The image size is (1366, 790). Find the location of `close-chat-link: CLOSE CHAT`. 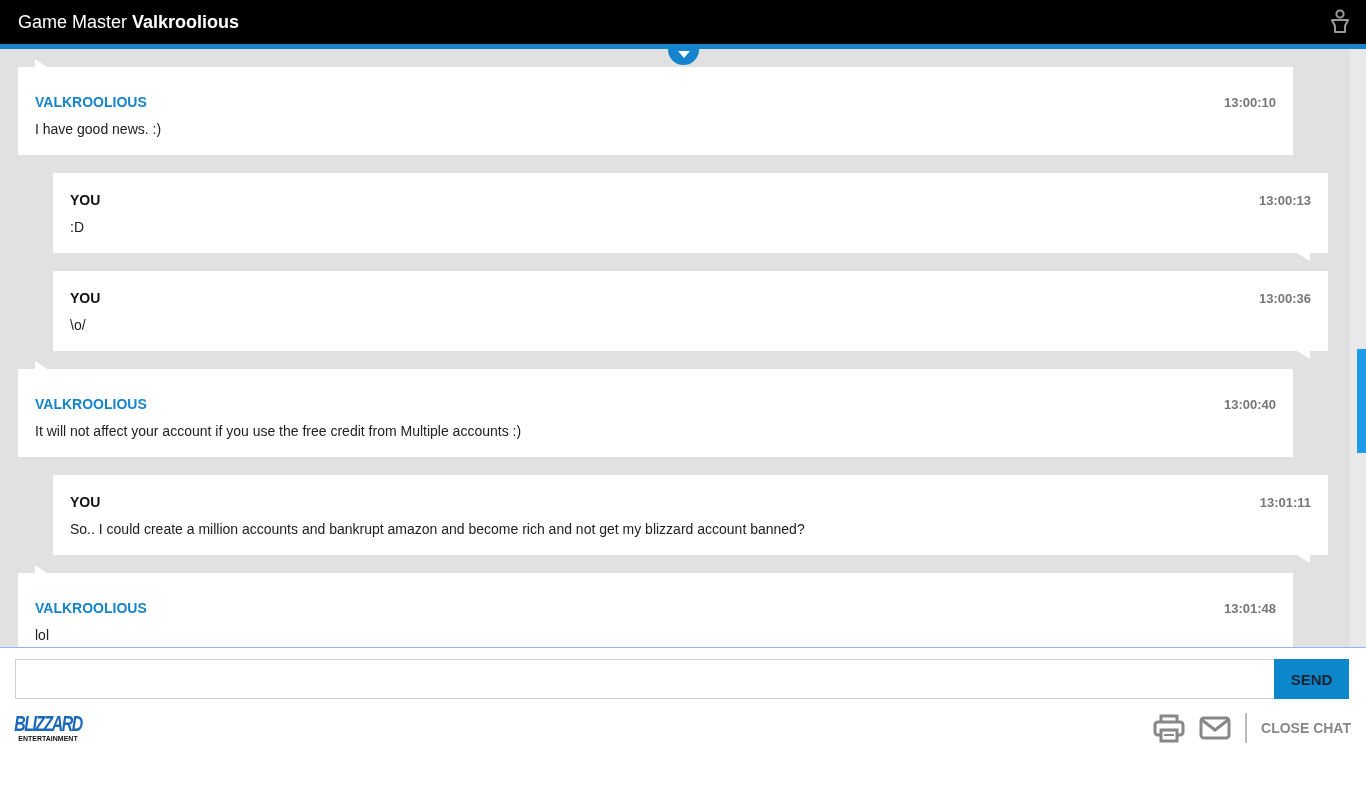

close-chat-link: CLOSE CHAT is located at coordinates (1306, 728).